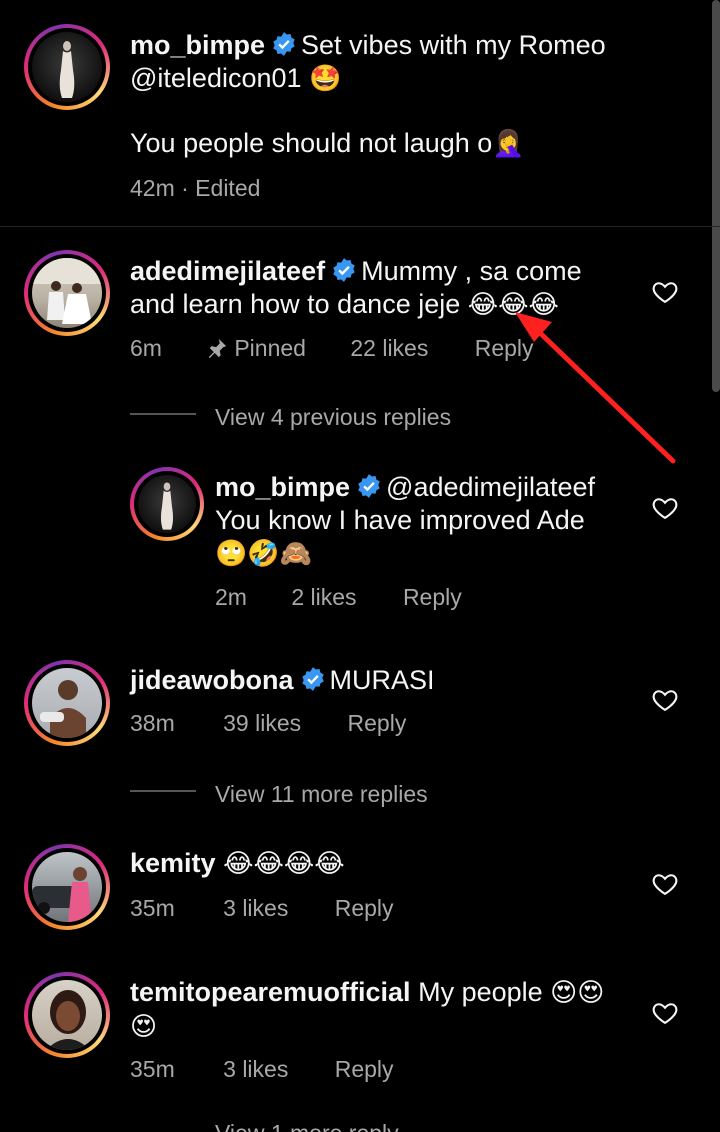 The image size is (720, 1132). I want to click on reply-likes: 2 likes, so click(323, 597).